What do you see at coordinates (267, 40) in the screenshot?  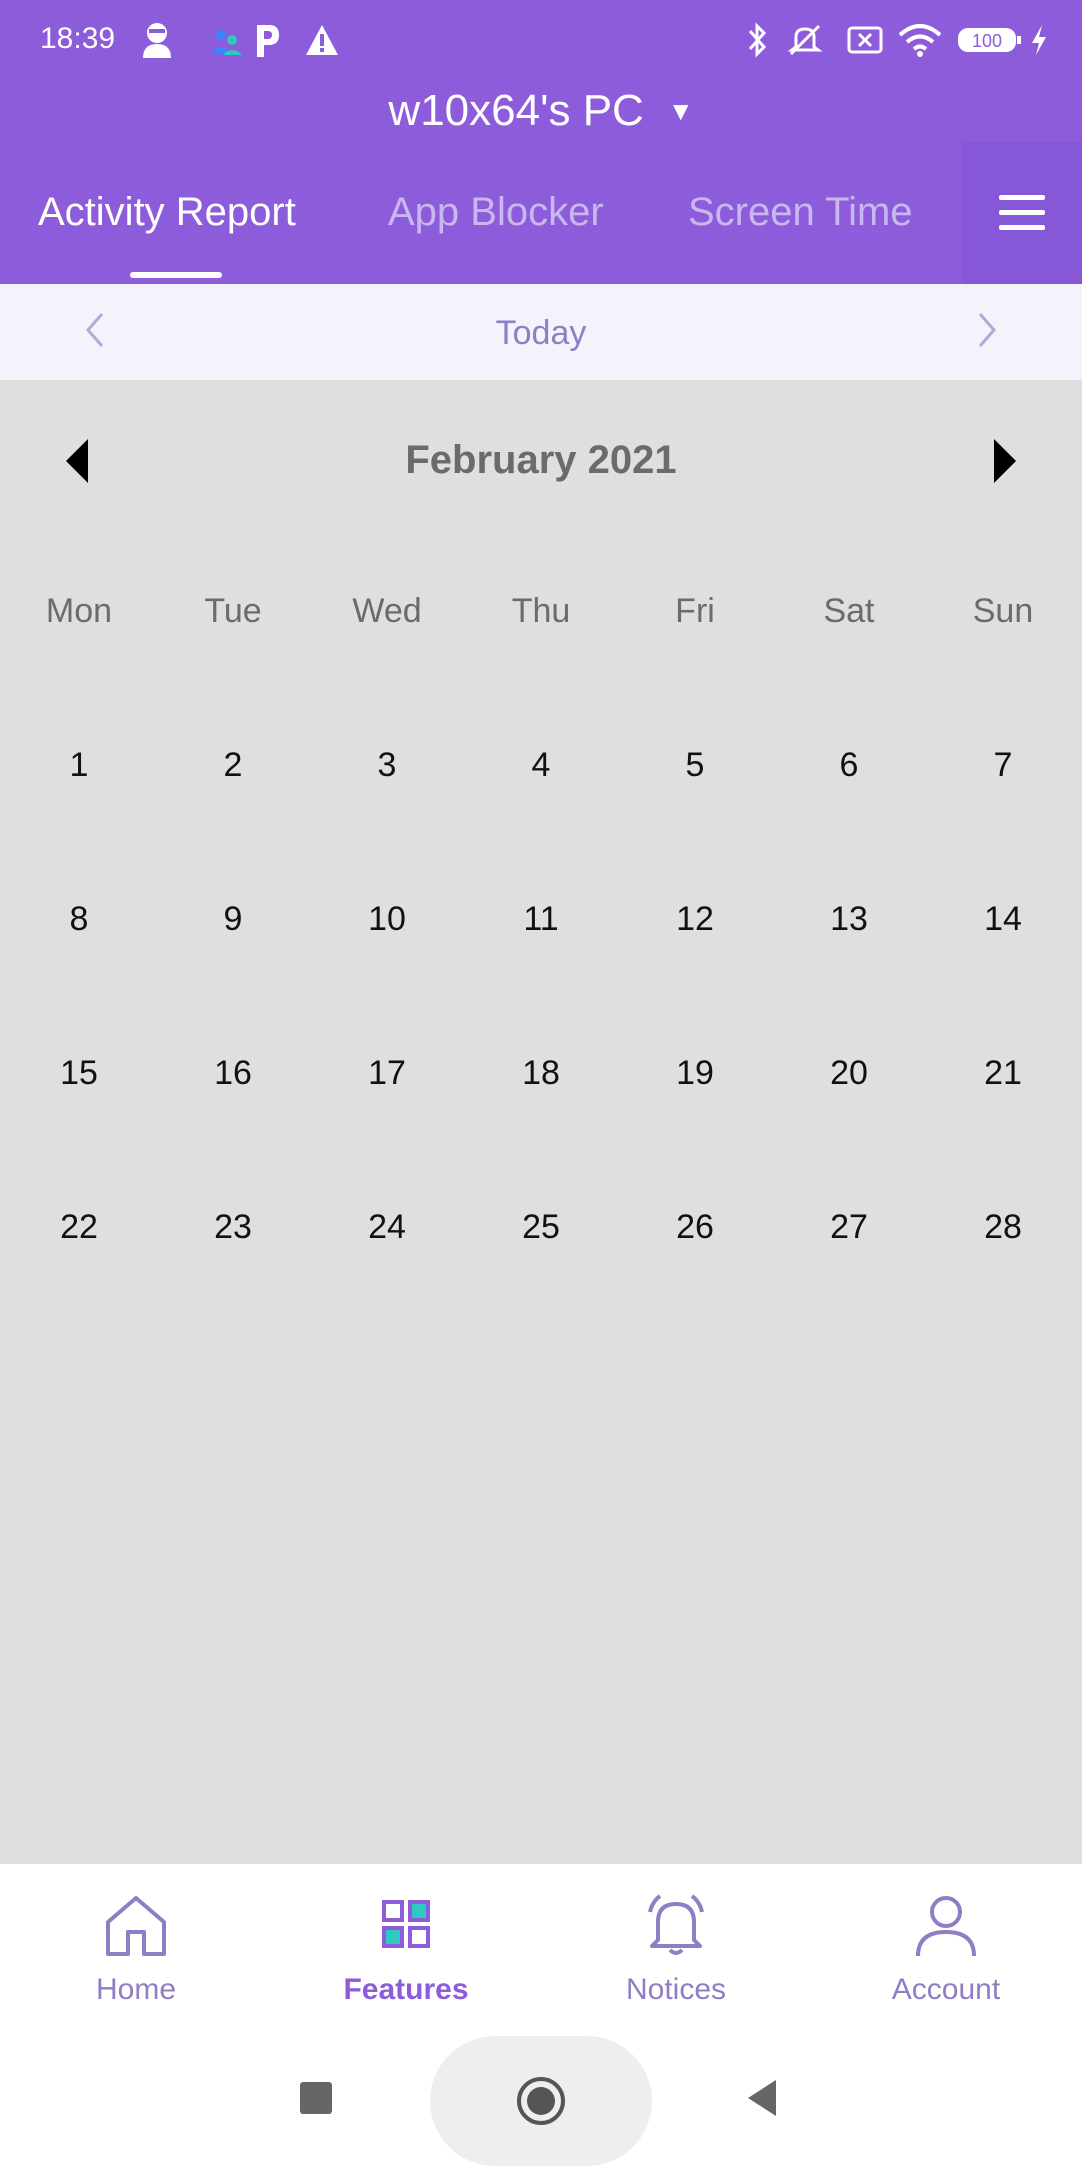 I see `p-icon` at bounding box center [267, 40].